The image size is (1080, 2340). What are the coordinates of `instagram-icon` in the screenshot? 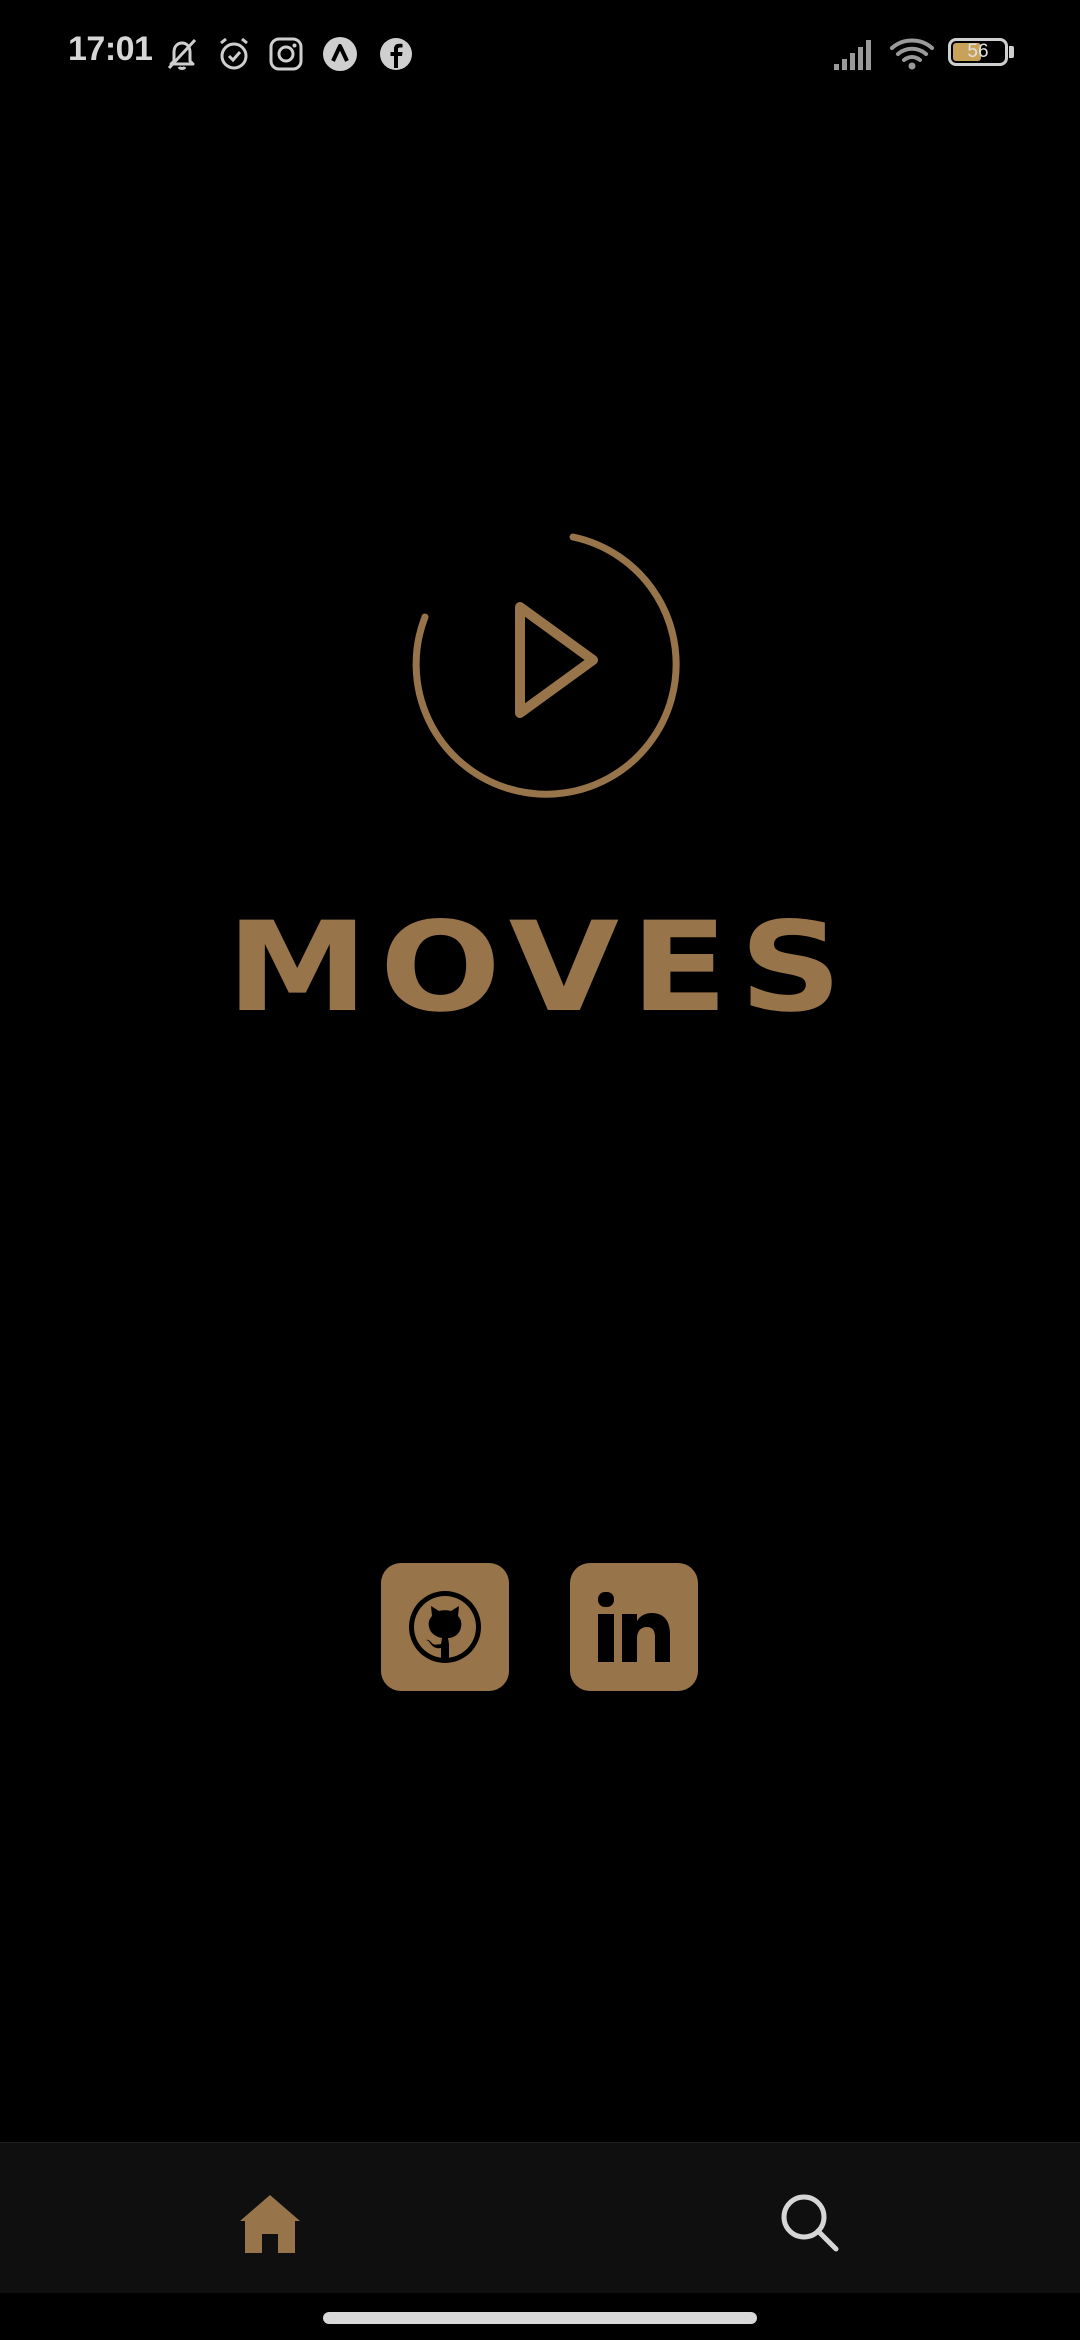 It's located at (286, 54).